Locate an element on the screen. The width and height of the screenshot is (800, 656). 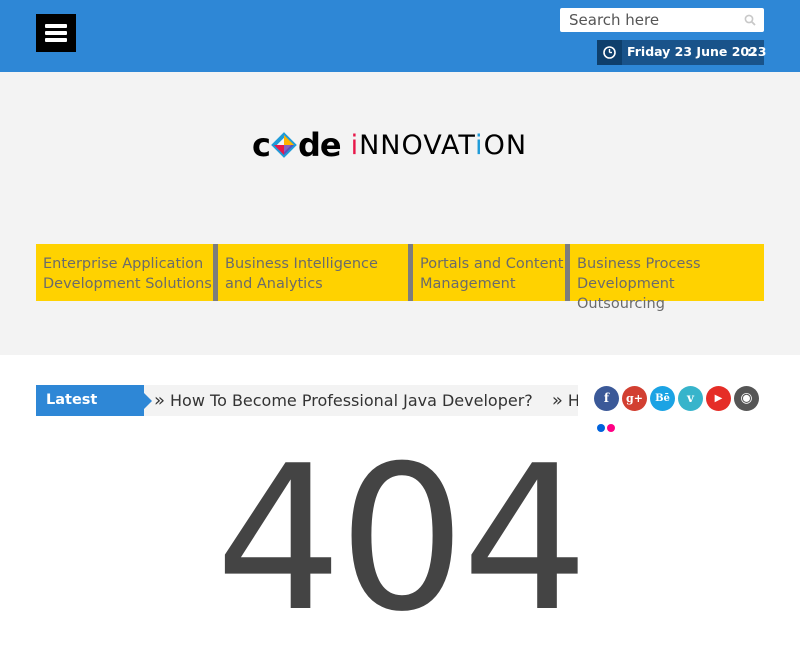
clock-icon is located at coordinates (609, 52).